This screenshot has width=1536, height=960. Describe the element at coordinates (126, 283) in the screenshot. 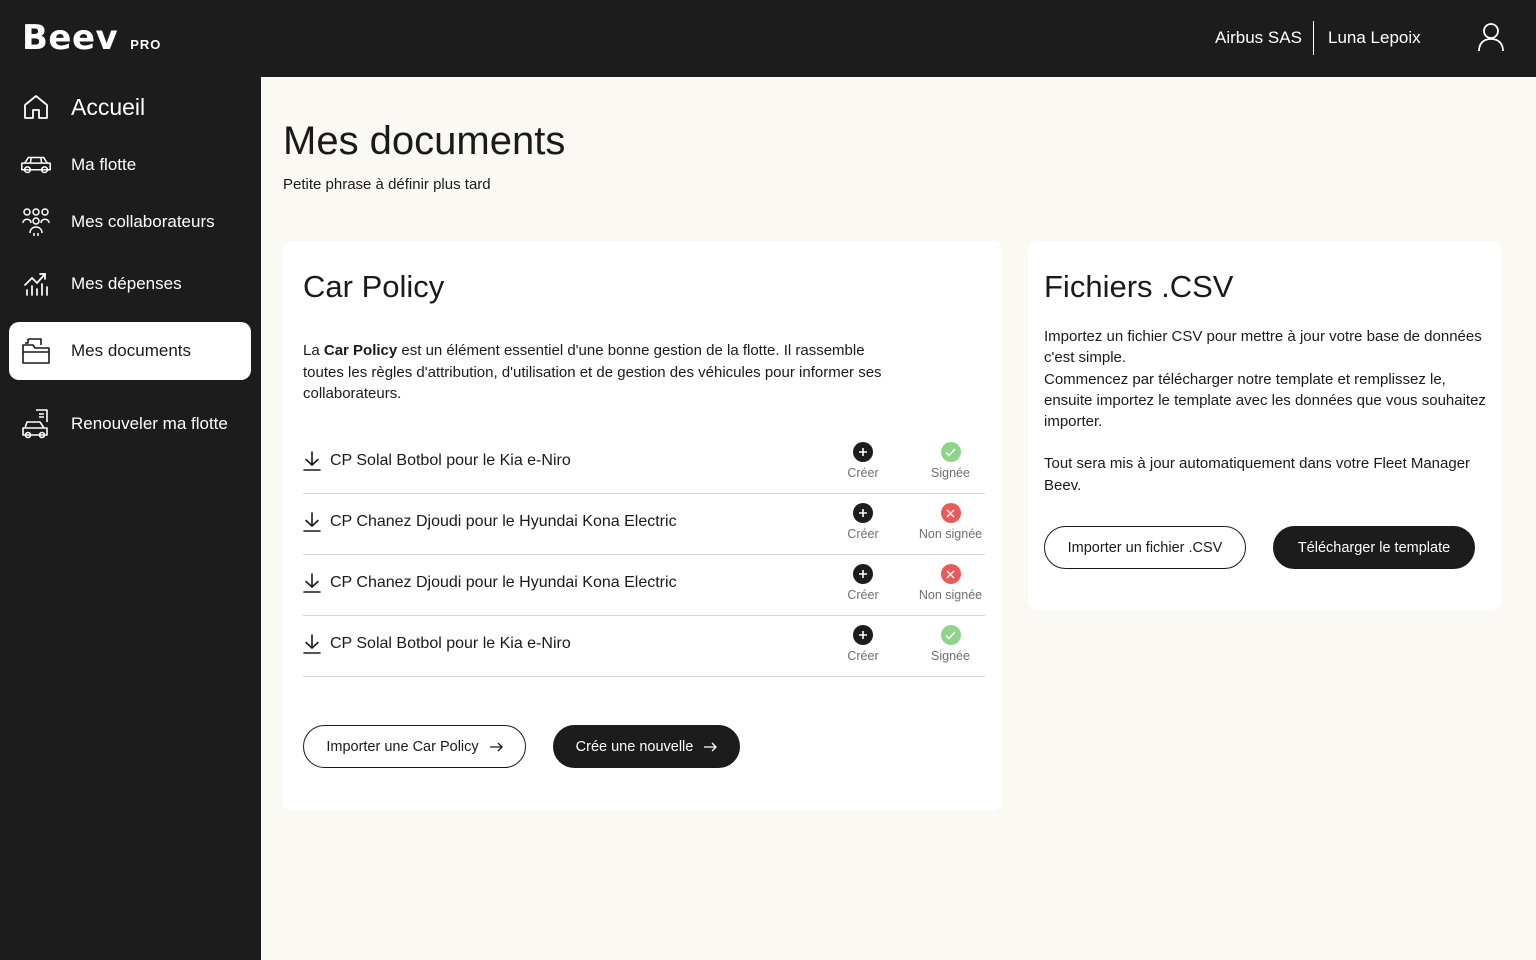

I see `sidebar-item-label: Mes dépenses` at that location.